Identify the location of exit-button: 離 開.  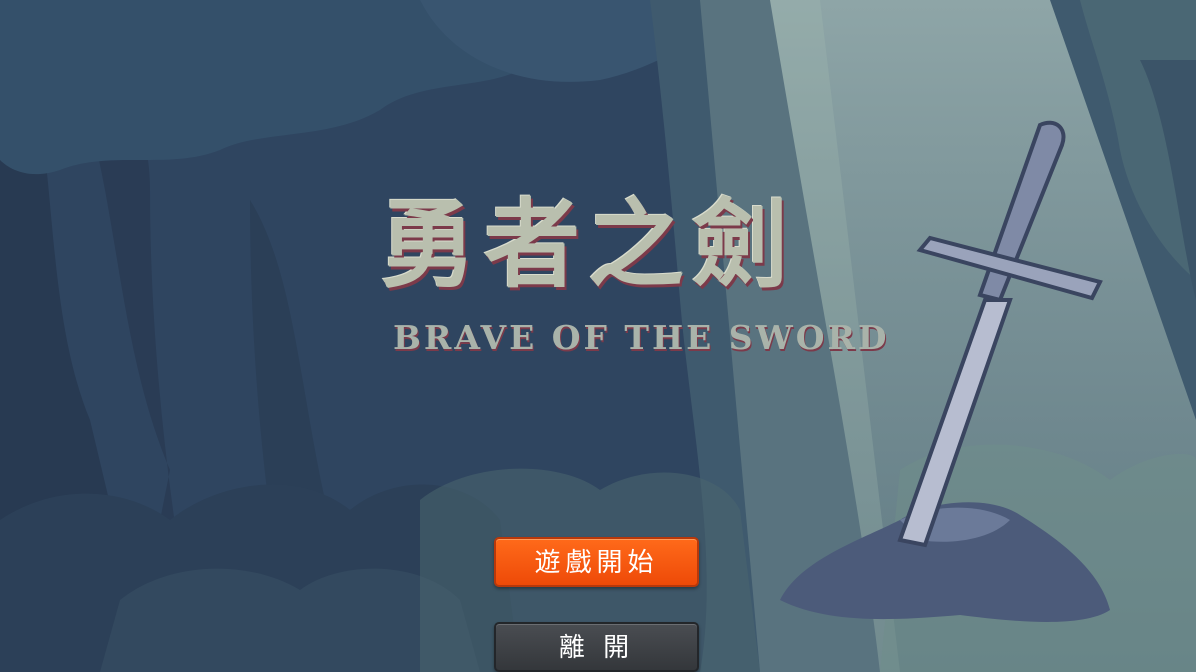
(596, 647).